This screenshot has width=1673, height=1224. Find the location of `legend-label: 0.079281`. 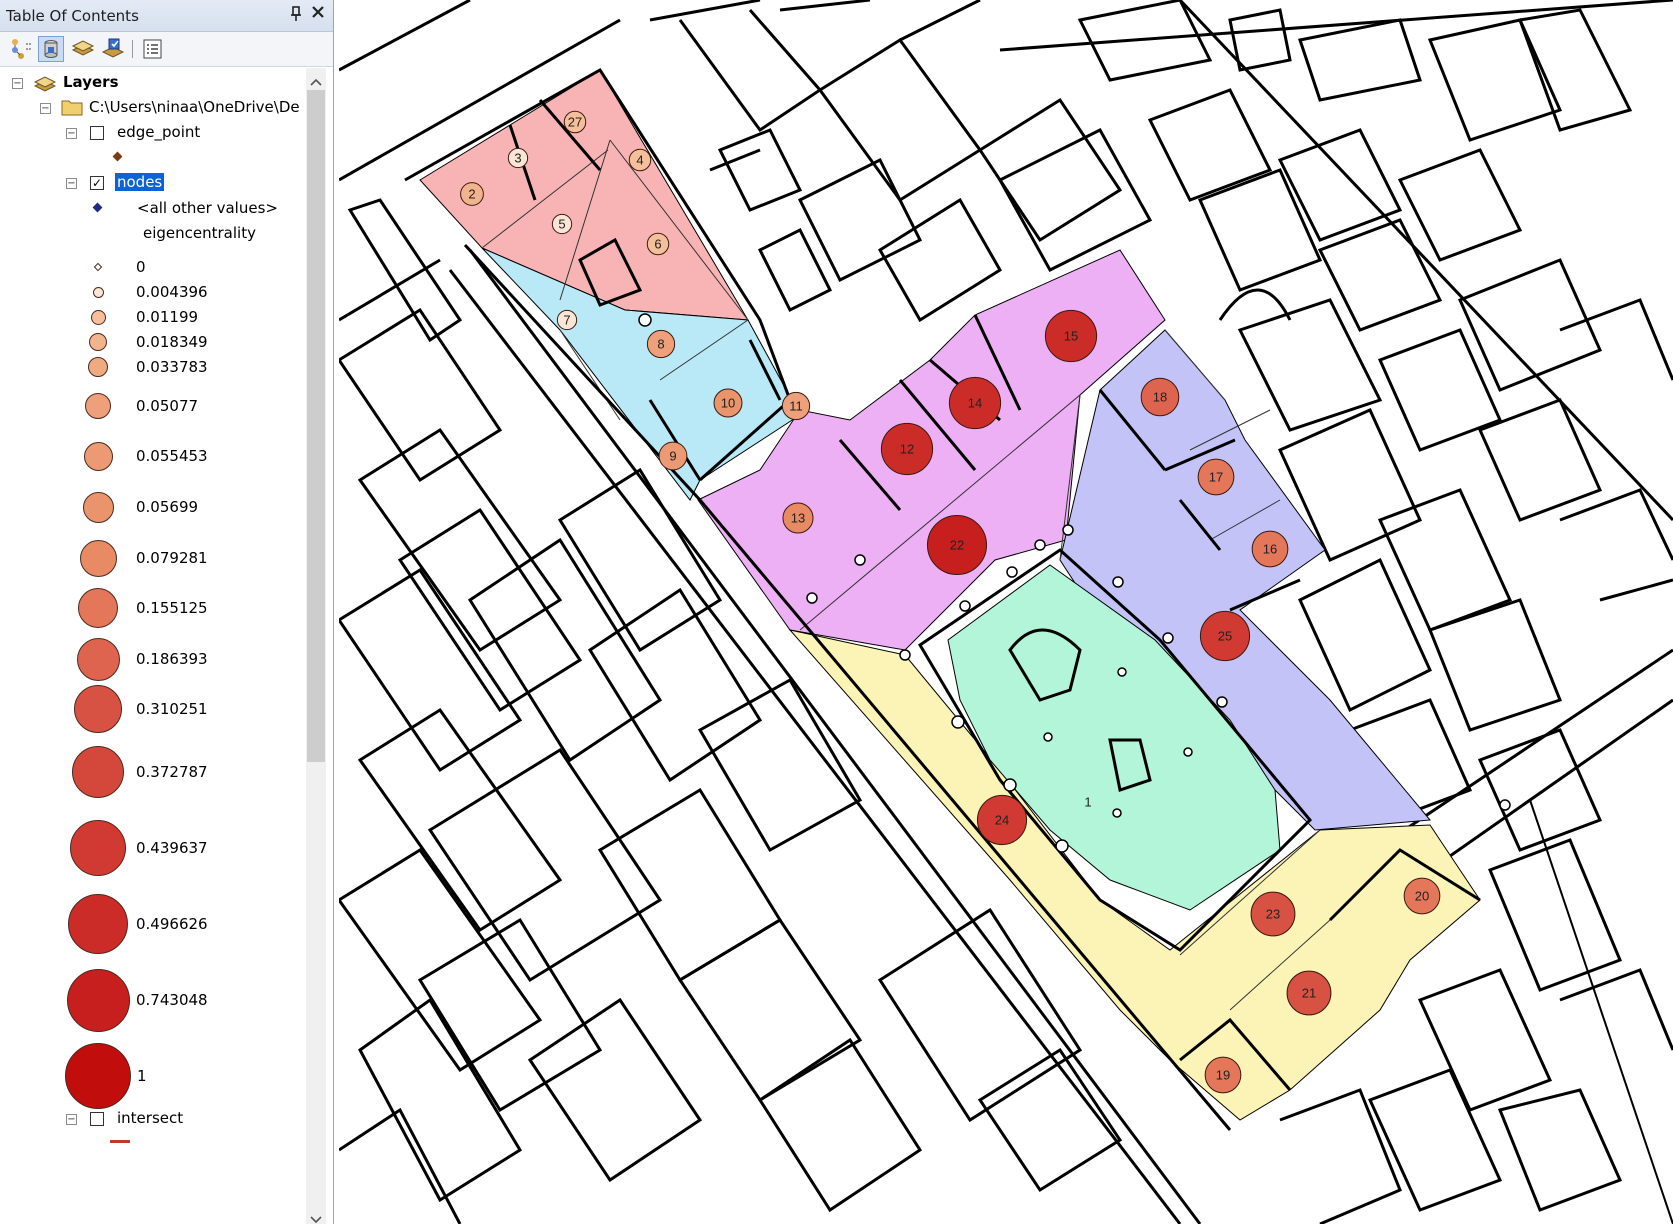

legend-label: 0.079281 is located at coordinates (172, 558).